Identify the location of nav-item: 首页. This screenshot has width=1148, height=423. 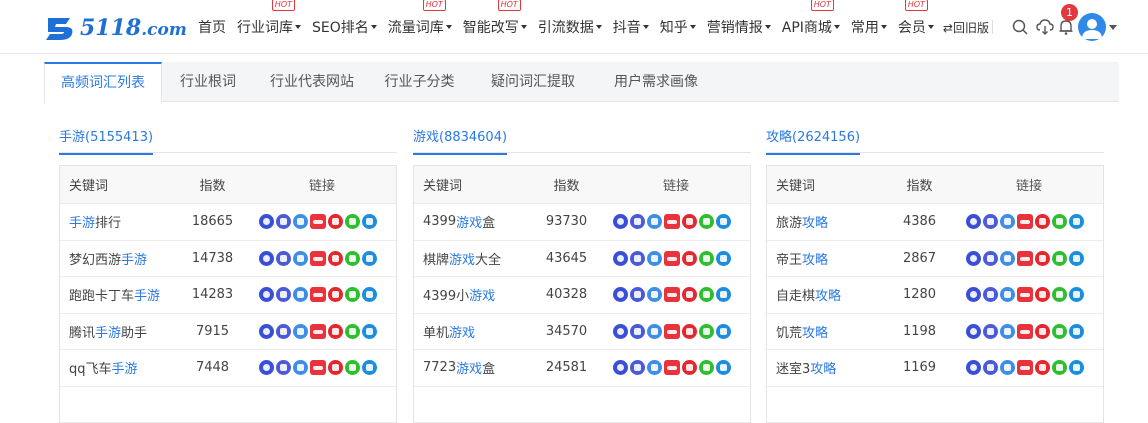
(212, 27).